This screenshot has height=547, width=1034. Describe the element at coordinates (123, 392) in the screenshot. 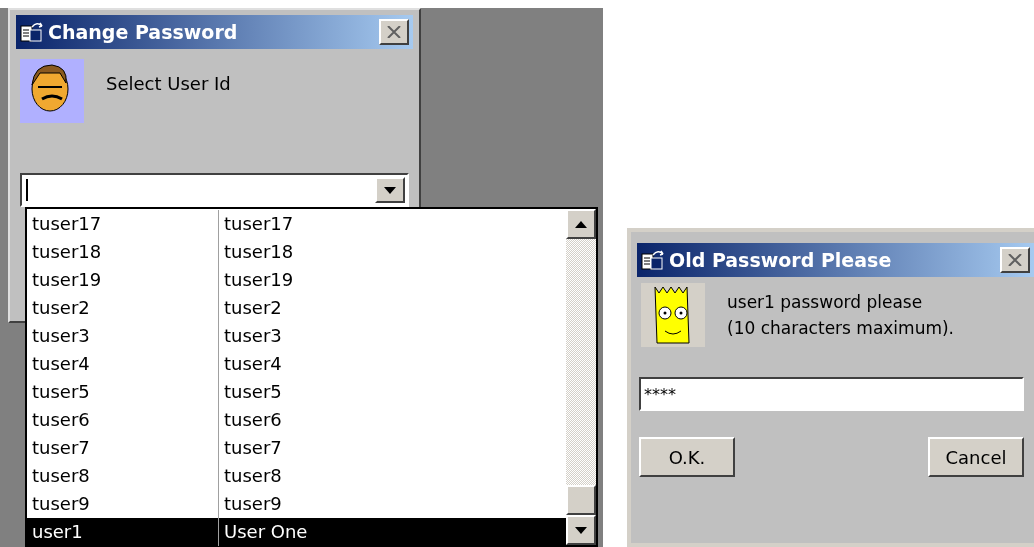

I see `user-id-cell: tuser5` at that location.